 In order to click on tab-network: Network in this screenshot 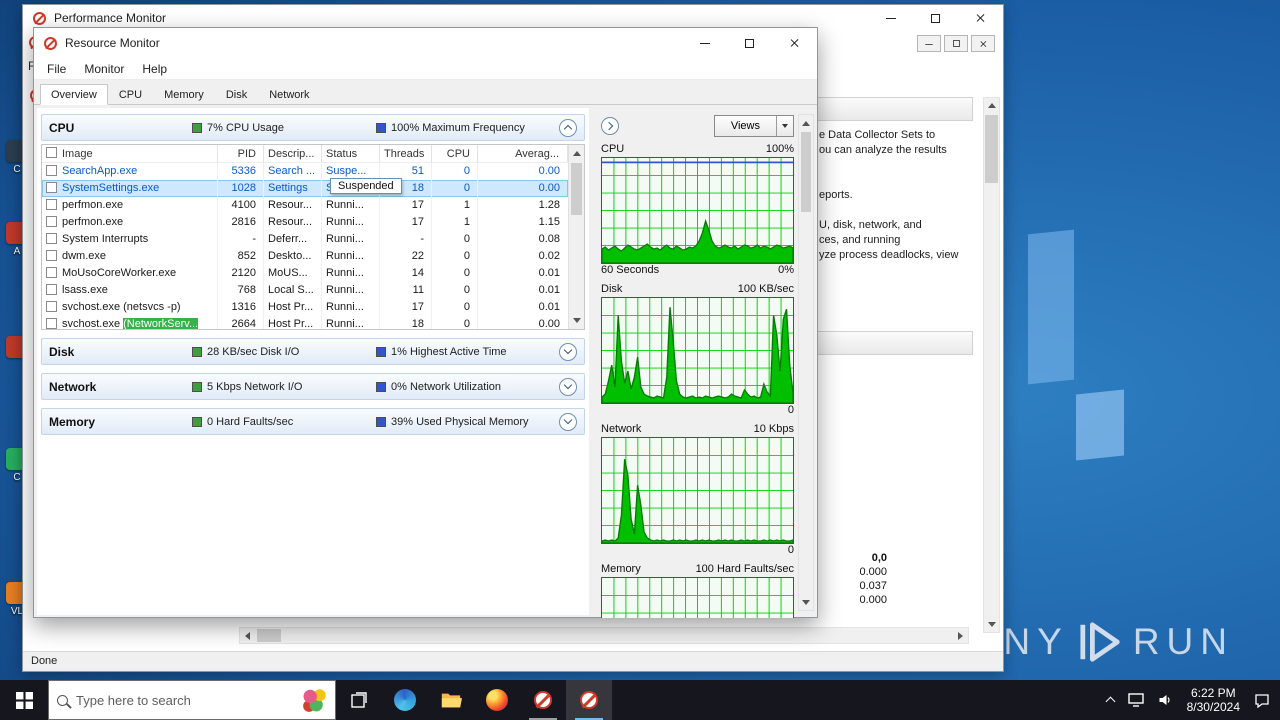, I will do `click(289, 94)`.